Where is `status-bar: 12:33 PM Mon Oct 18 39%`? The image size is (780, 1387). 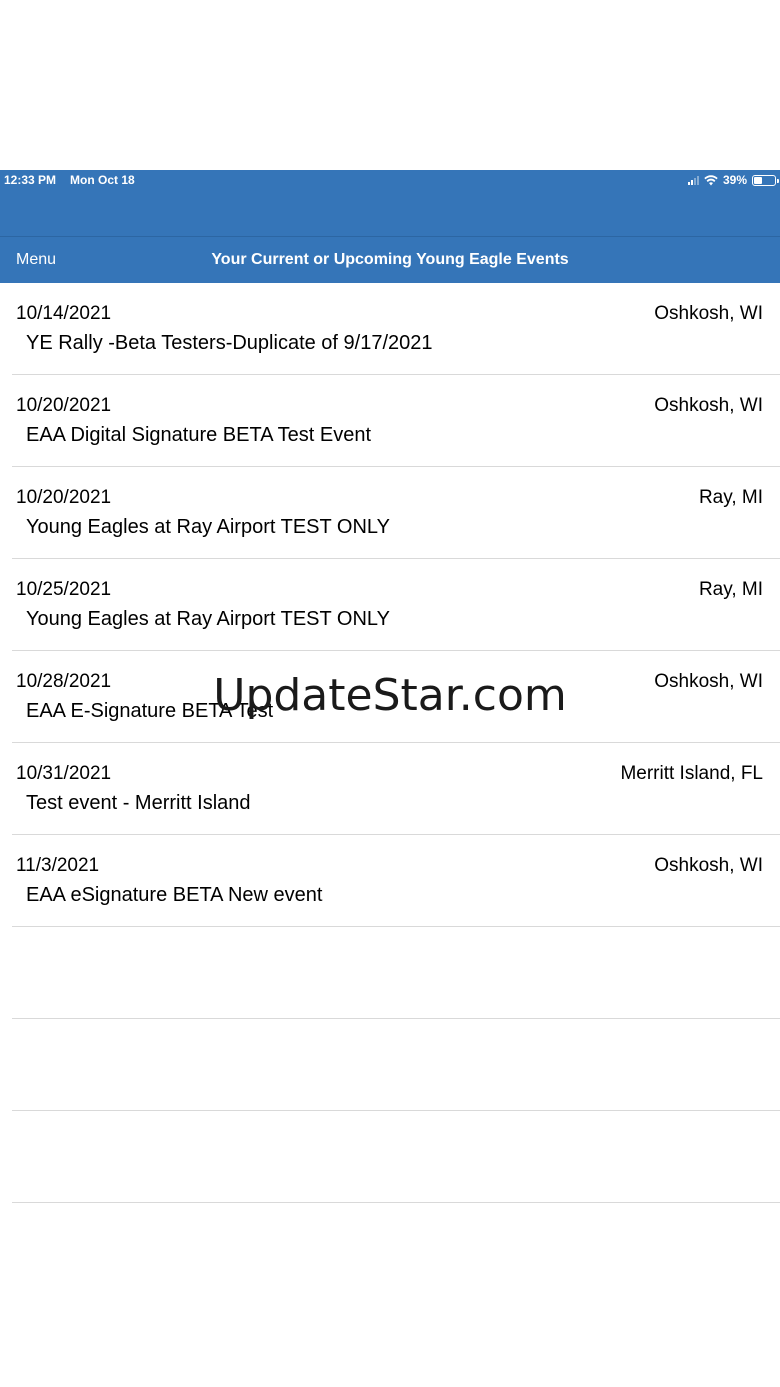
status-bar: 12:33 PM Mon Oct 18 39% is located at coordinates (390, 180).